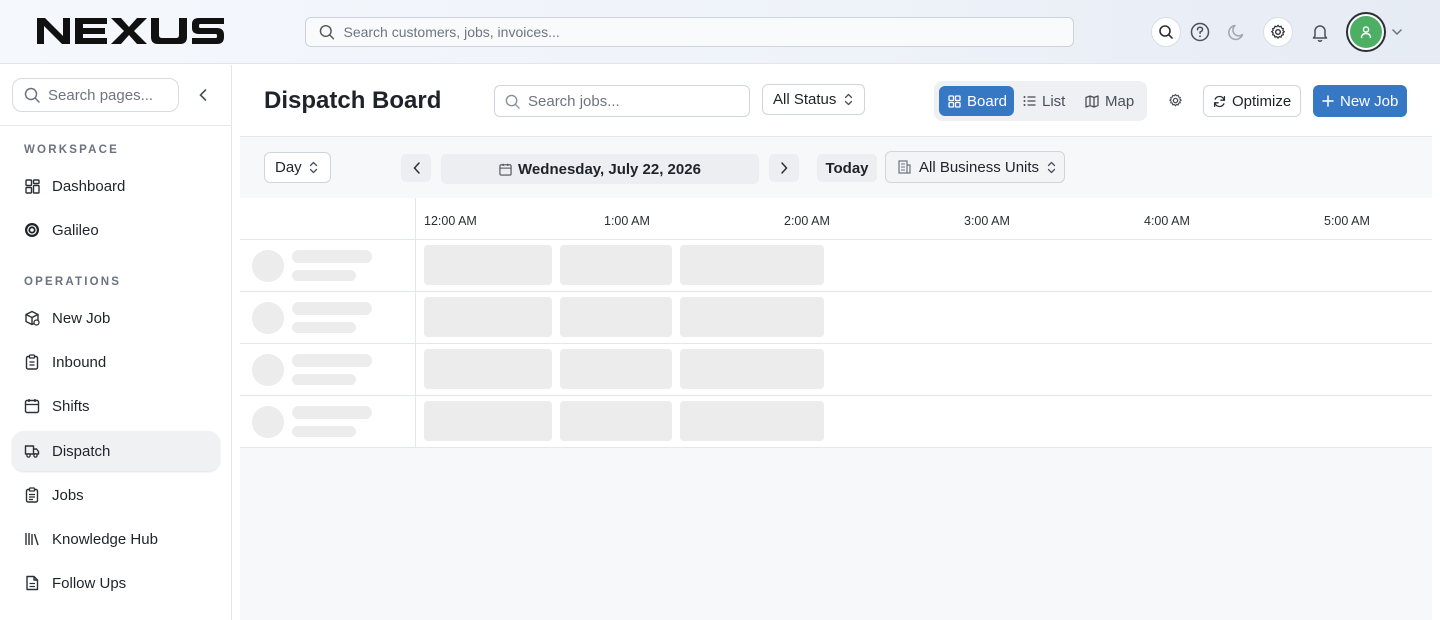  Describe the element at coordinates (116, 451) in the screenshot. I see `sidebar-item-dispatch: Dispatch` at that location.